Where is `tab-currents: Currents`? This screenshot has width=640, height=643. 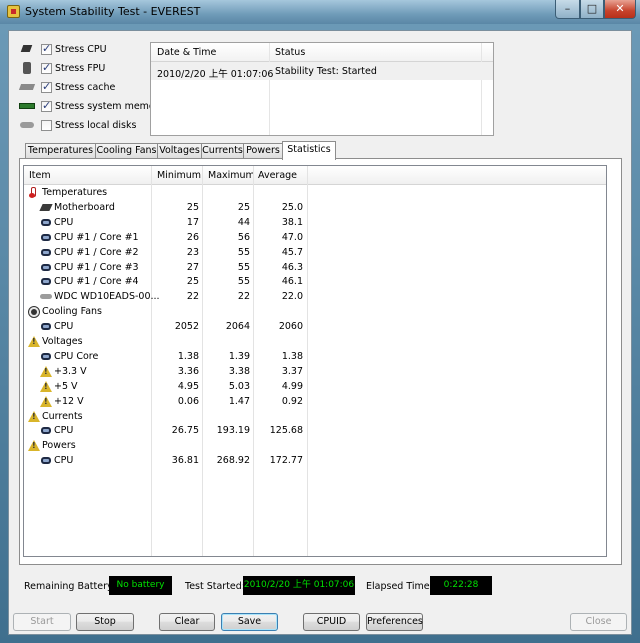
tab-currents: Currents is located at coordinates (222, 151).